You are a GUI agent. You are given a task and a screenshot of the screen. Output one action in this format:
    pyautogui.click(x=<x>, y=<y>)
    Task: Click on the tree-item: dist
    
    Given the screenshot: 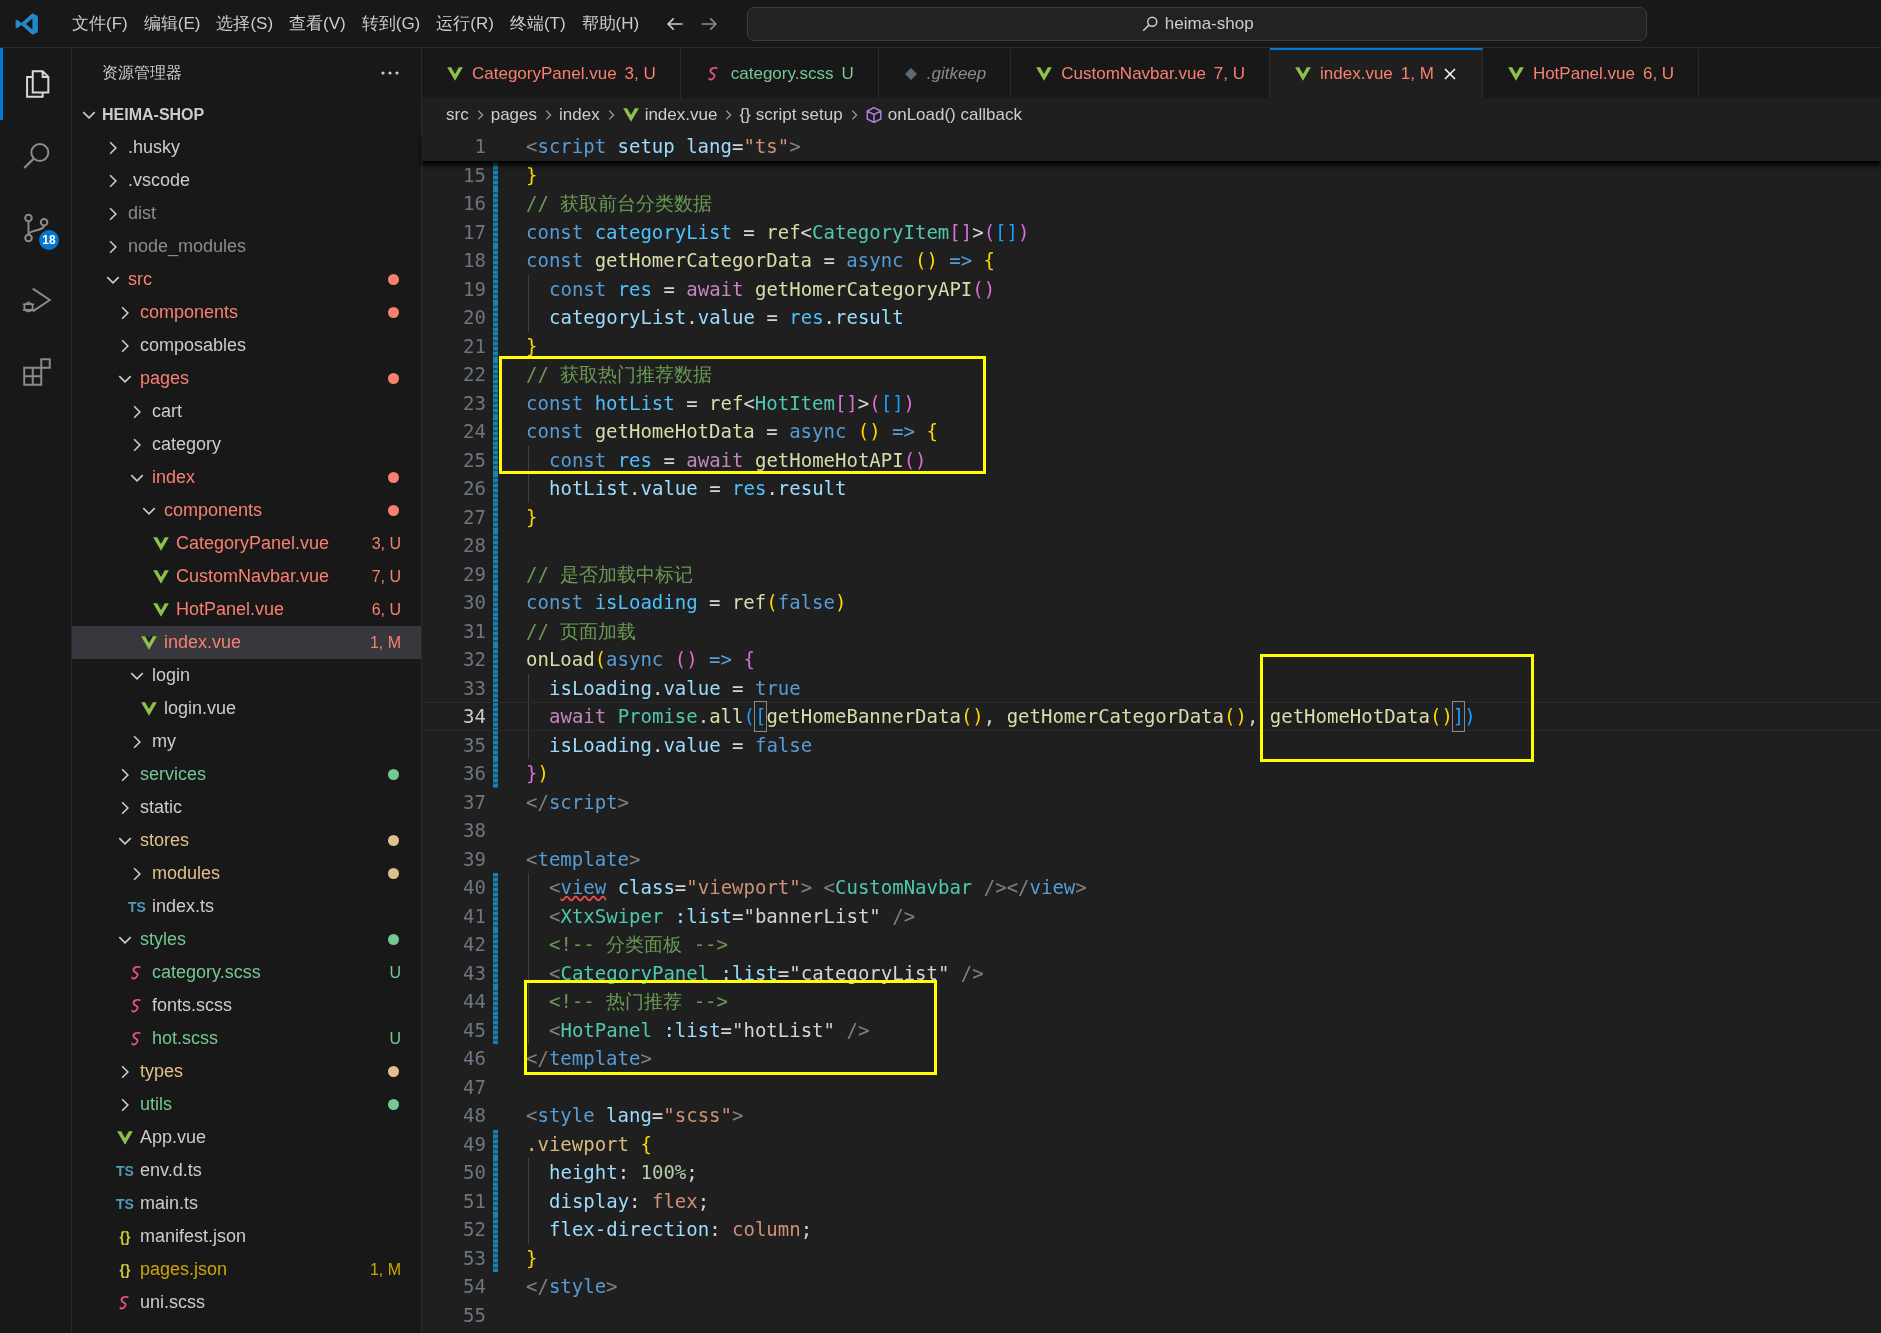 What is the action you would take?
    pyautogui.click(x=246, y=213)
    